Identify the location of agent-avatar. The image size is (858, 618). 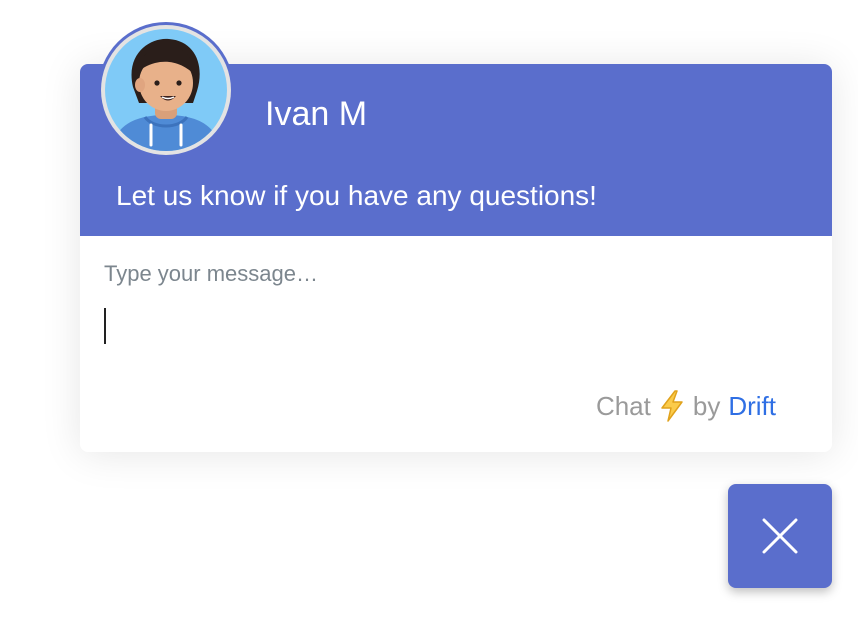
(166, 90).